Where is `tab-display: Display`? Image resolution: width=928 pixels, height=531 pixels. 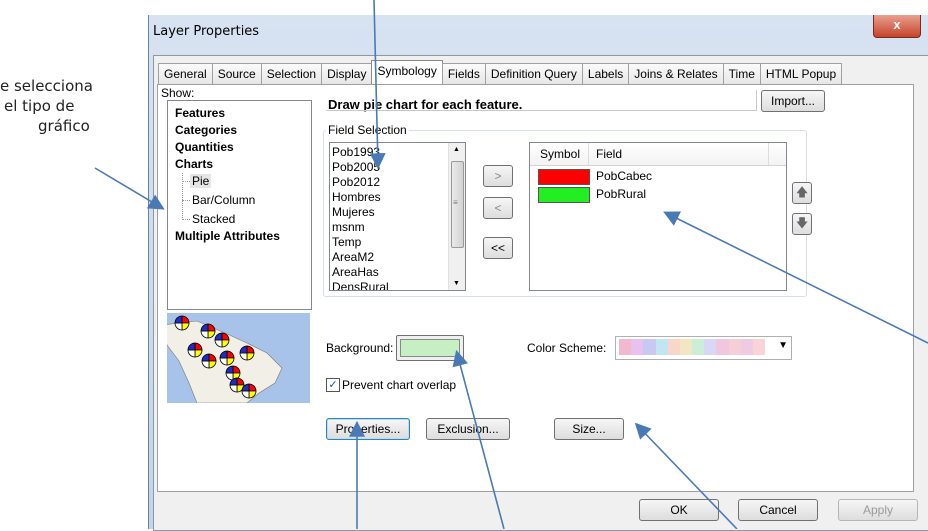 tab-display: Display is located at coordinates (347, 73).